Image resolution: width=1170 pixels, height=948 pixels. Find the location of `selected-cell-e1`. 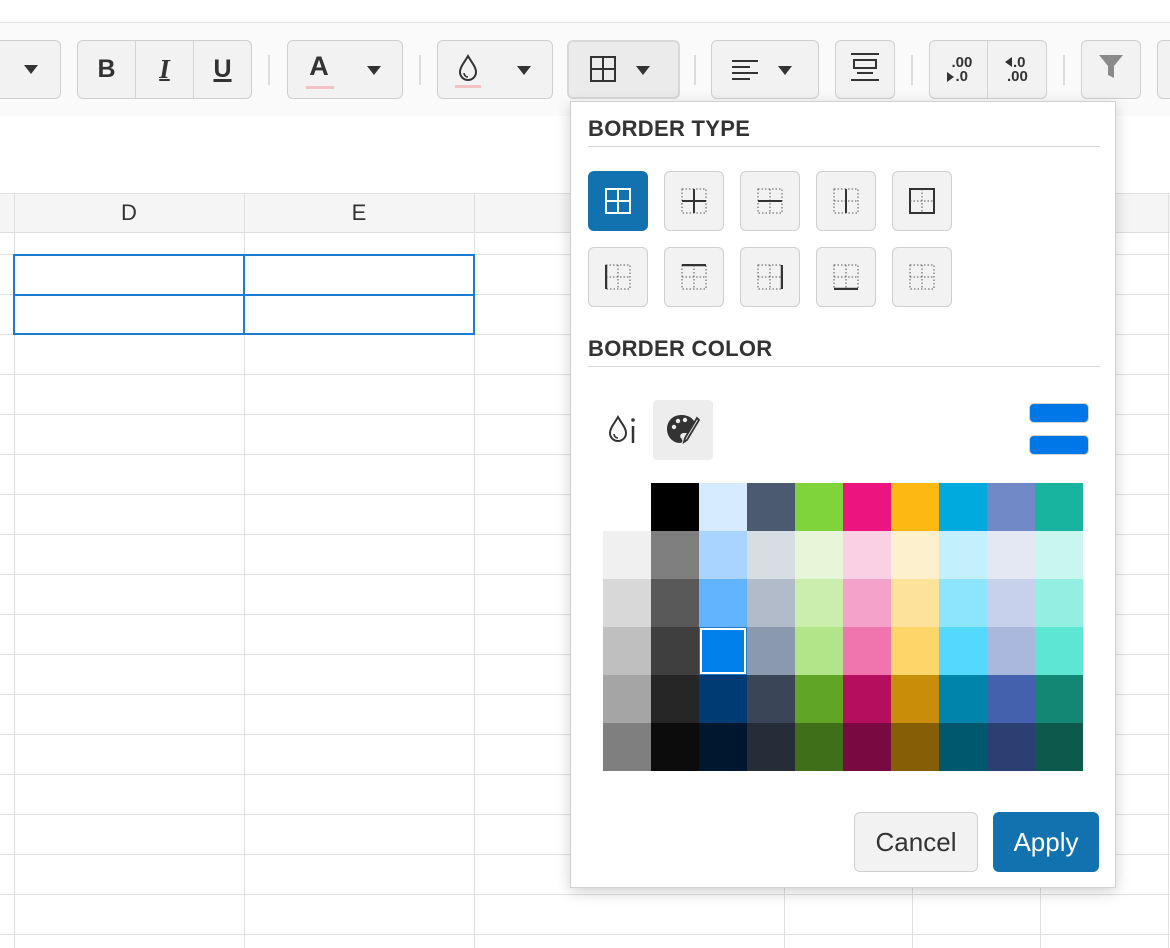

selected-cell-e1 is located at coordinates (359, 275).